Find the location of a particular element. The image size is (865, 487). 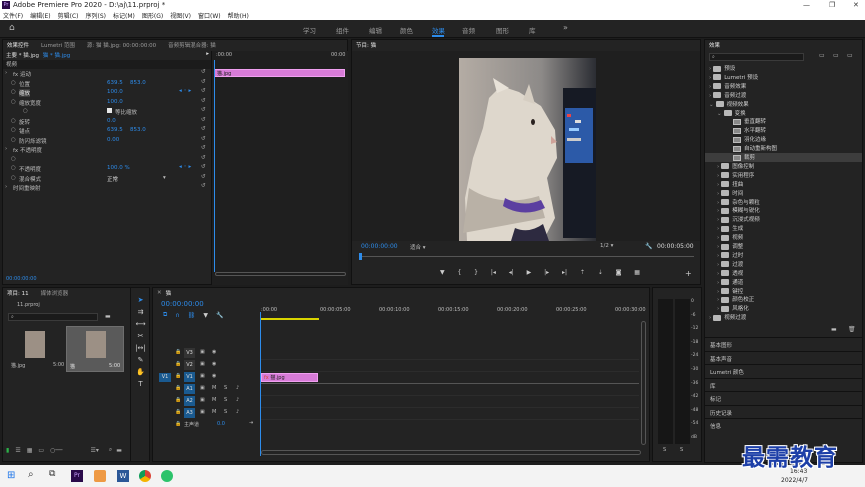

track-label: A2 is located at coordinates (189, 401).